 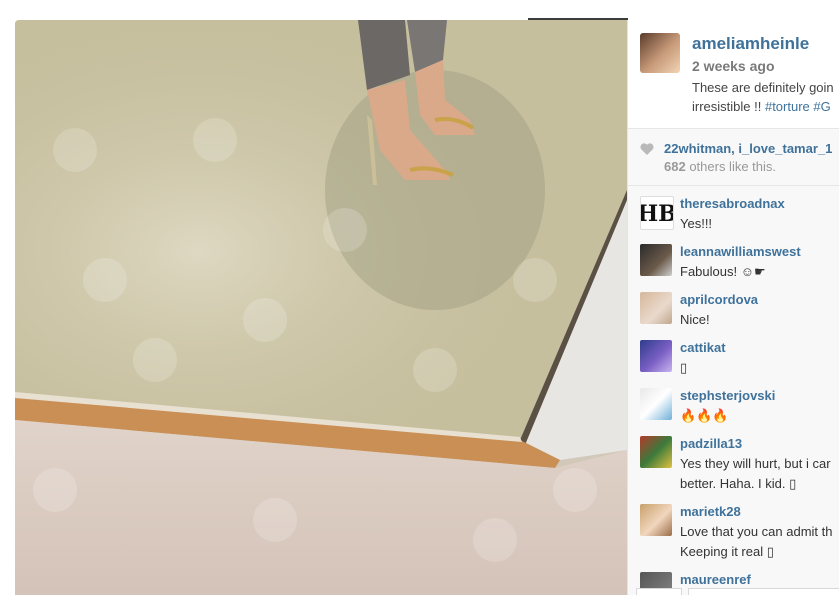 I want to click on comment-text: 🔥🔥🔥, so click(x=704, y=415).